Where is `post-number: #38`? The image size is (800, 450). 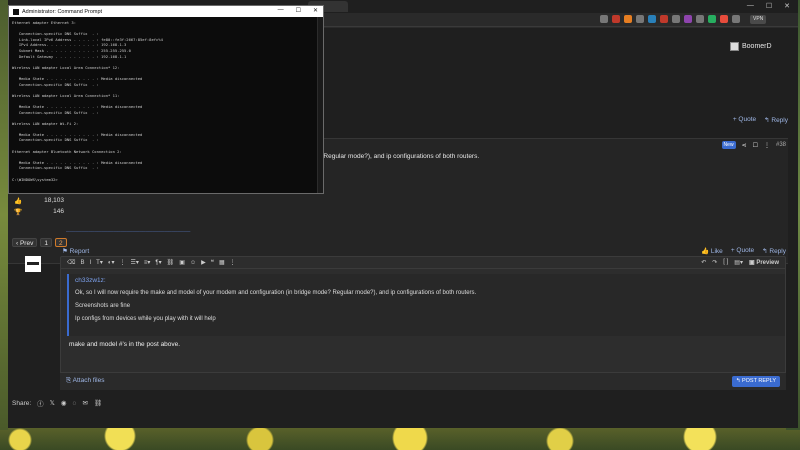 post-number: #38 is located at coordinates (781, 145).